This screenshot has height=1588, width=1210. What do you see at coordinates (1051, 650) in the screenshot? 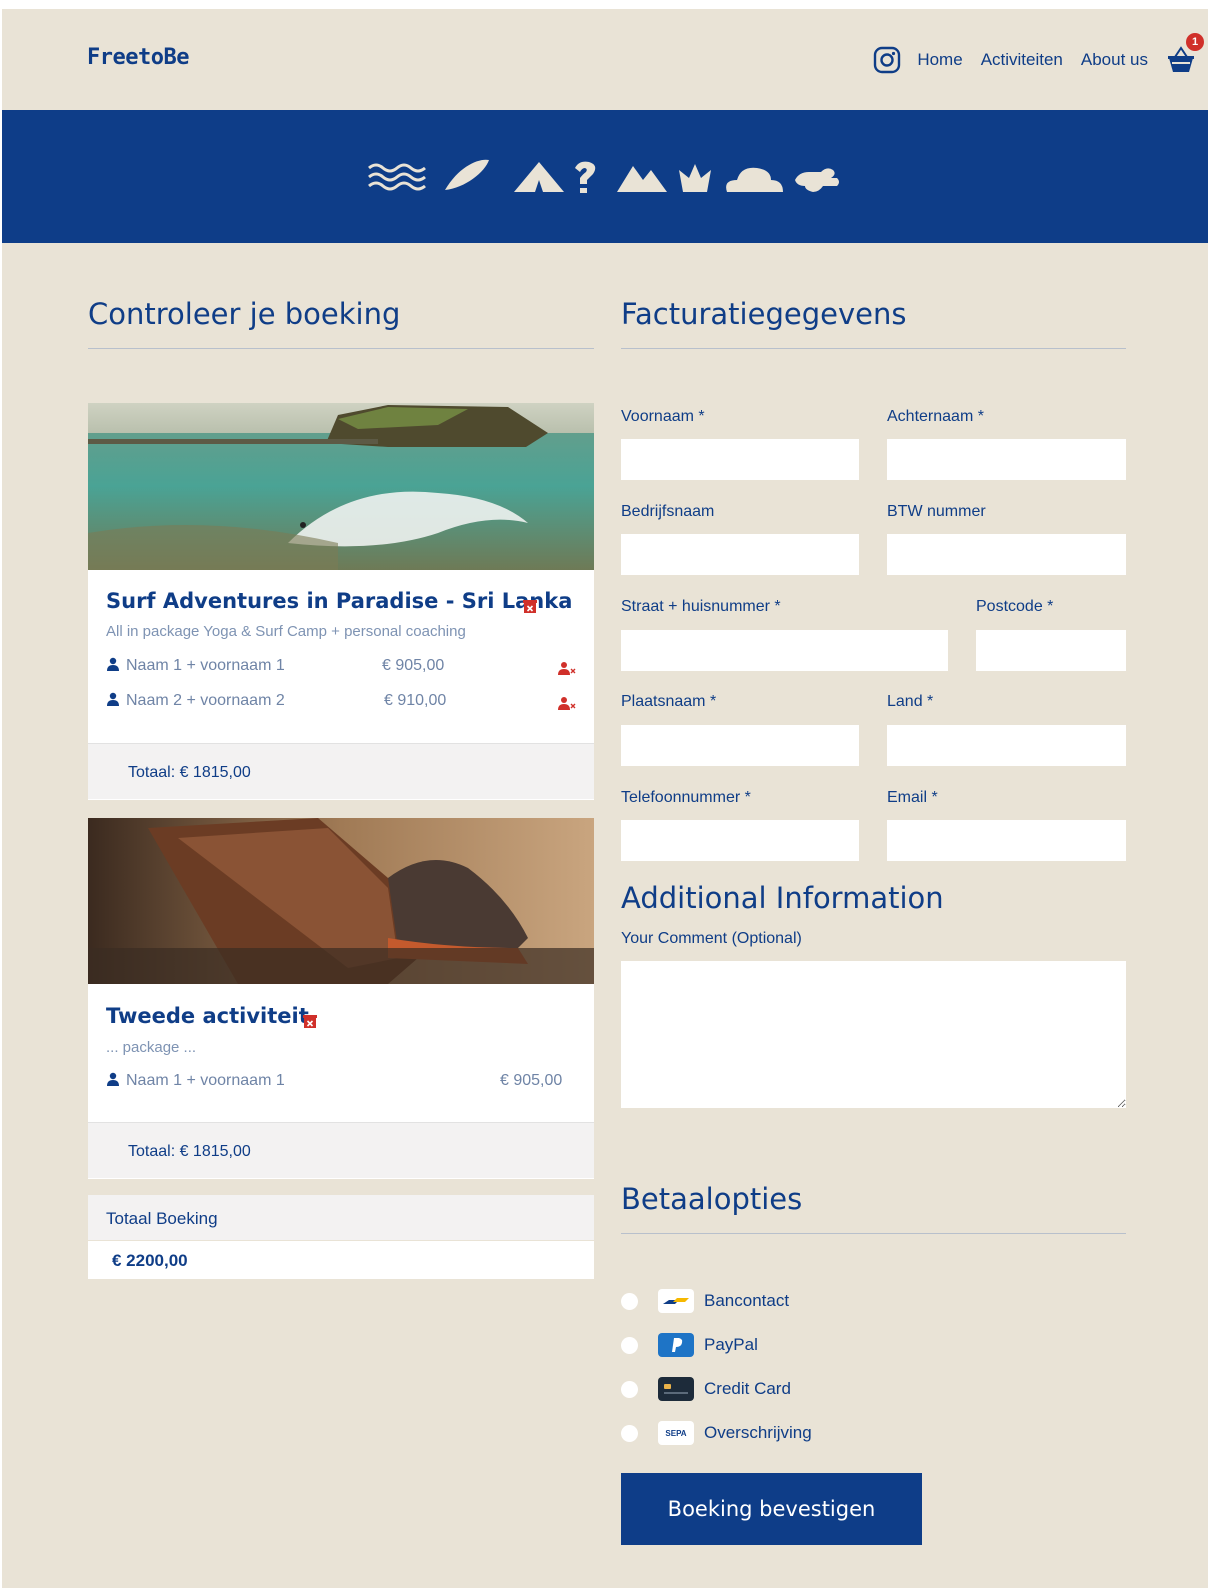
I see `postcode-field` at bounding box center [1051, 650].